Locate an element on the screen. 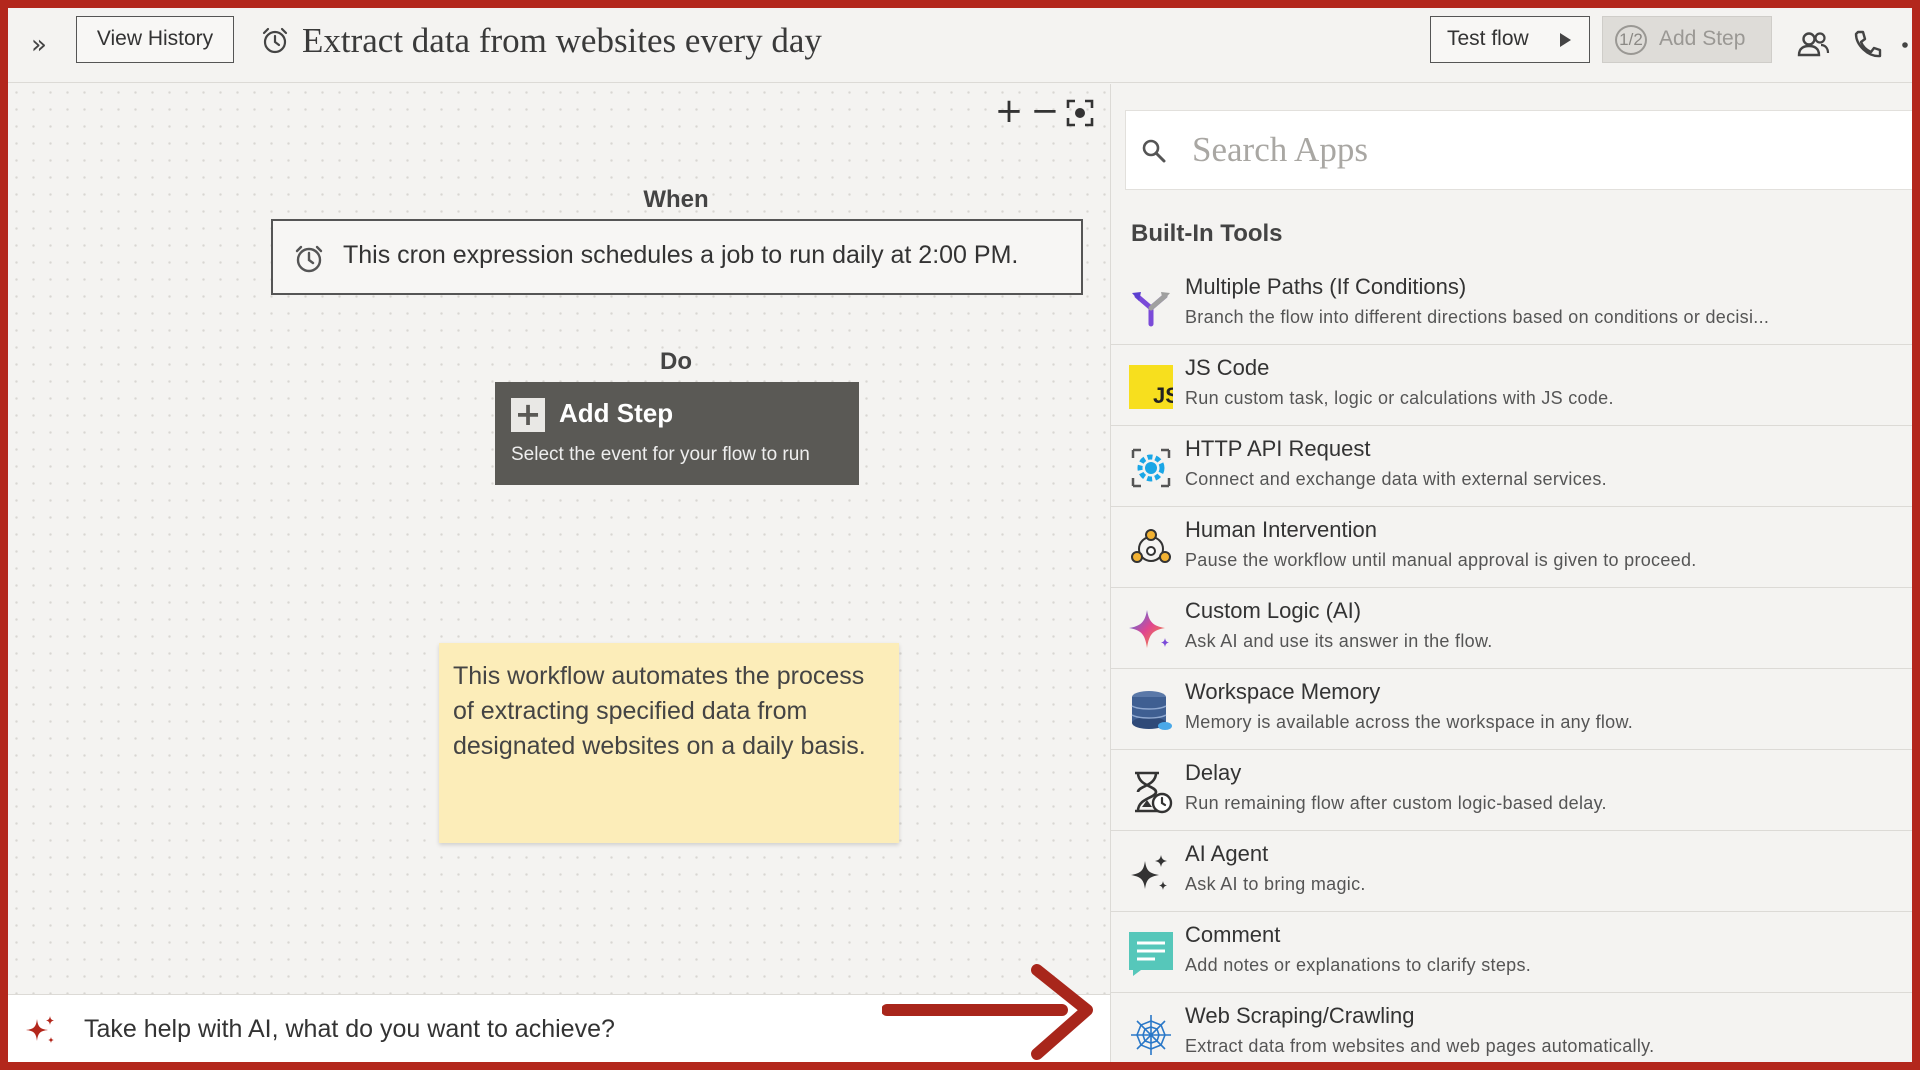 The image size is (1920, 1070). tool-name: JS Code is located at coordinates (1227, 367).